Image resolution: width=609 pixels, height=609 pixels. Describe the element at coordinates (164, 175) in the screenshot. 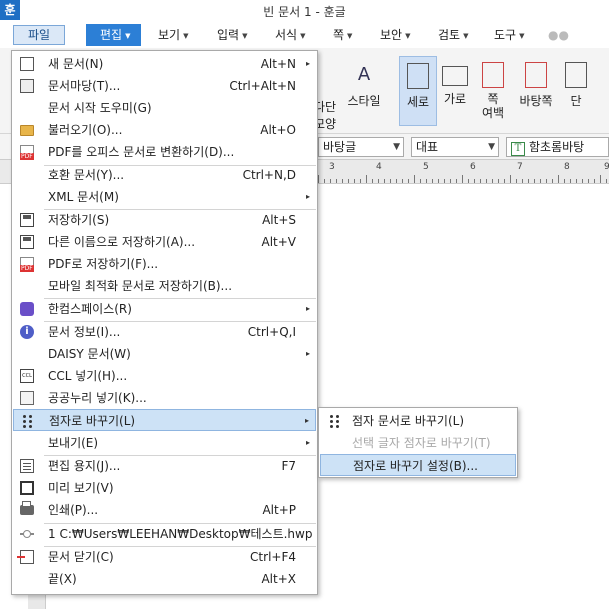

I see `menu-item-compat: 호환 문서(Y)... Ctrl+N,D` at that location.